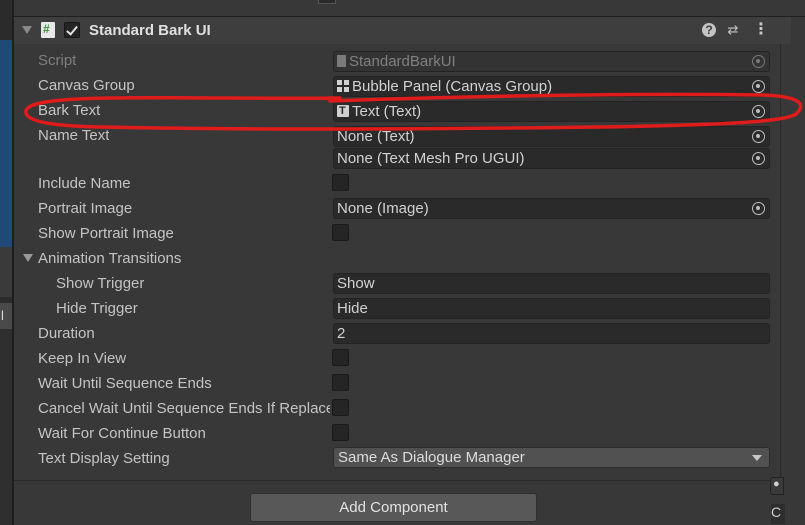  Describe the element at coordinates (551, 308) in the screenshot. I see `hide-trigger-input: Hide` at that location.